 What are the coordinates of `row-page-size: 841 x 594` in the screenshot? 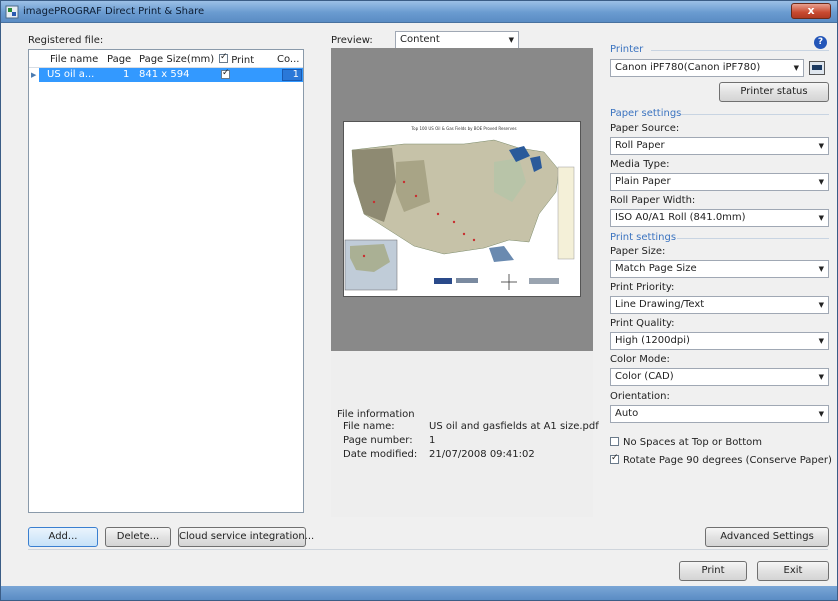 It's located at (164, 74).